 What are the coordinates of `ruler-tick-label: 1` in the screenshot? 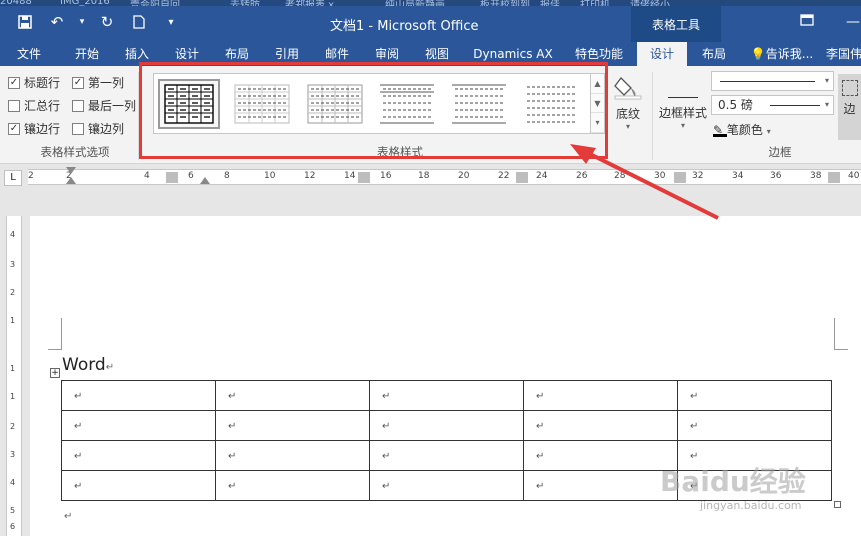 It's located at (13, 368).